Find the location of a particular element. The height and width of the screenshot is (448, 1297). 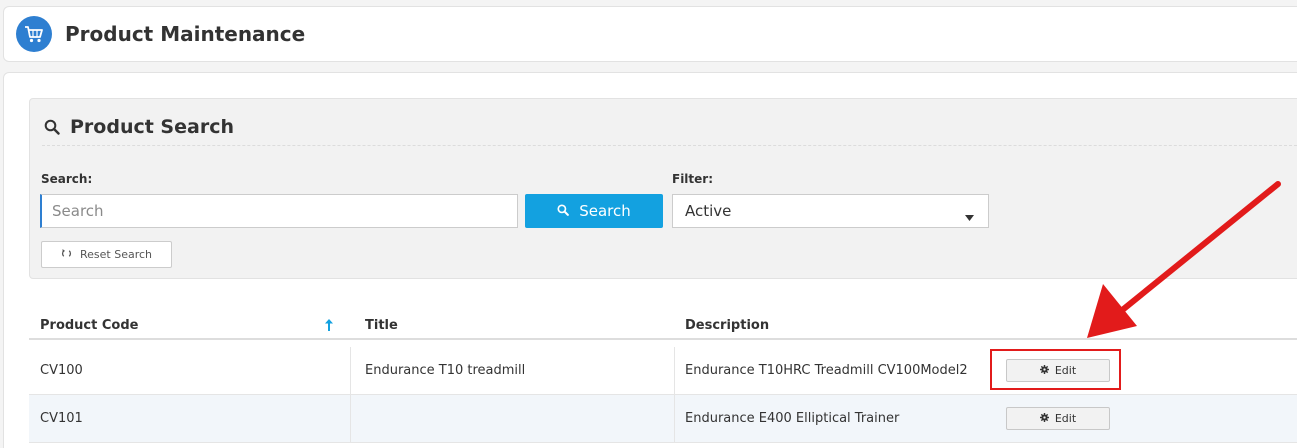

search-button: Search is located at coordinates (594, 211).